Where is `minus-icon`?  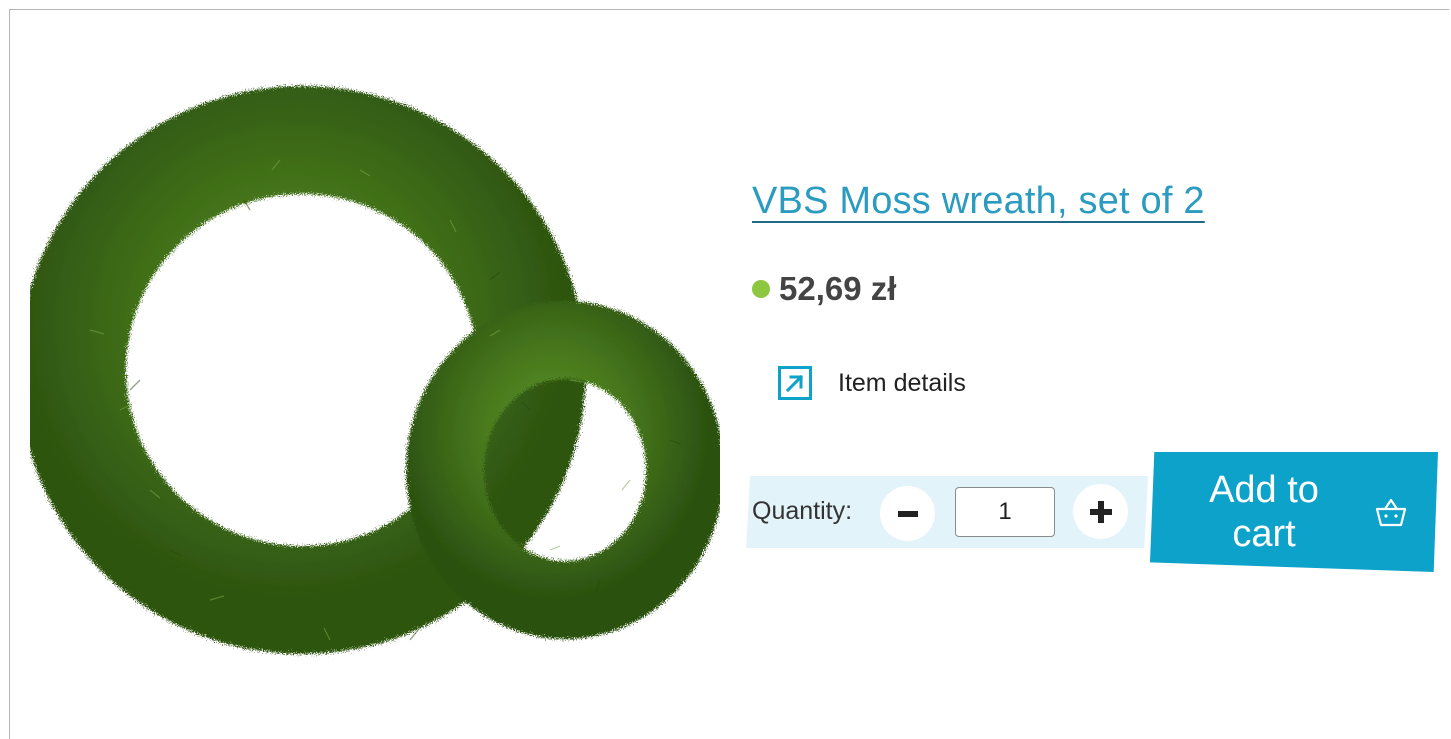 minus-icon is located at coordinates (907, 513).